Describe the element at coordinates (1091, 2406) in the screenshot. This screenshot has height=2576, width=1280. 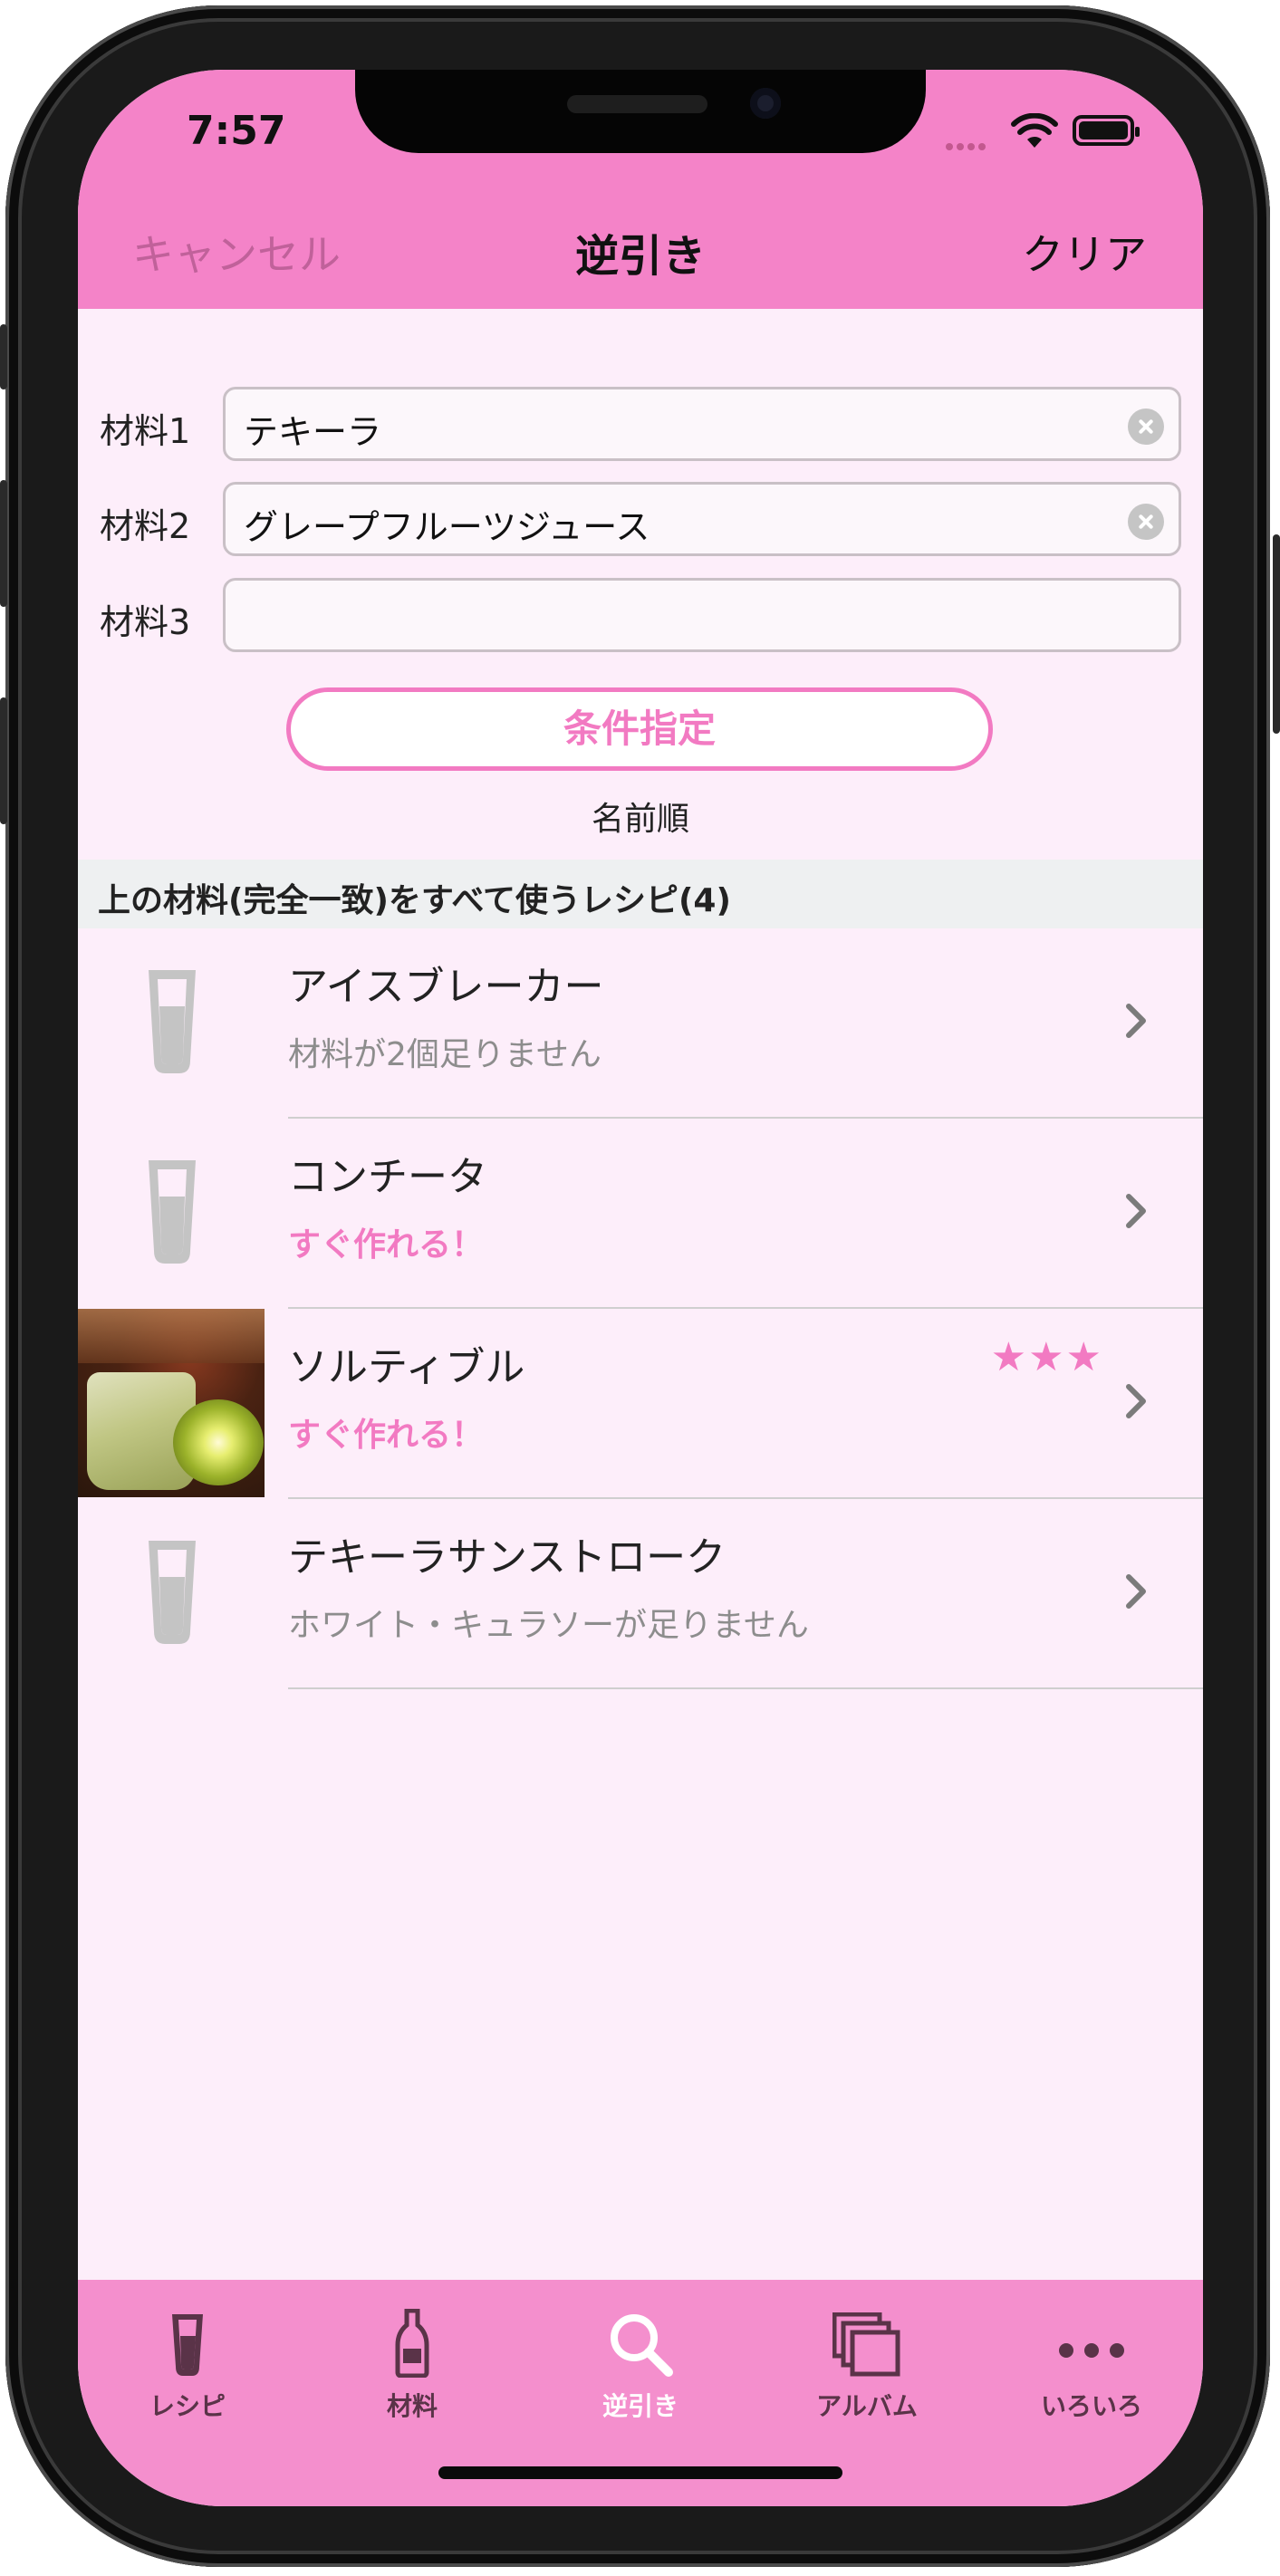
I see `tab-label: いろいろ` at that location.